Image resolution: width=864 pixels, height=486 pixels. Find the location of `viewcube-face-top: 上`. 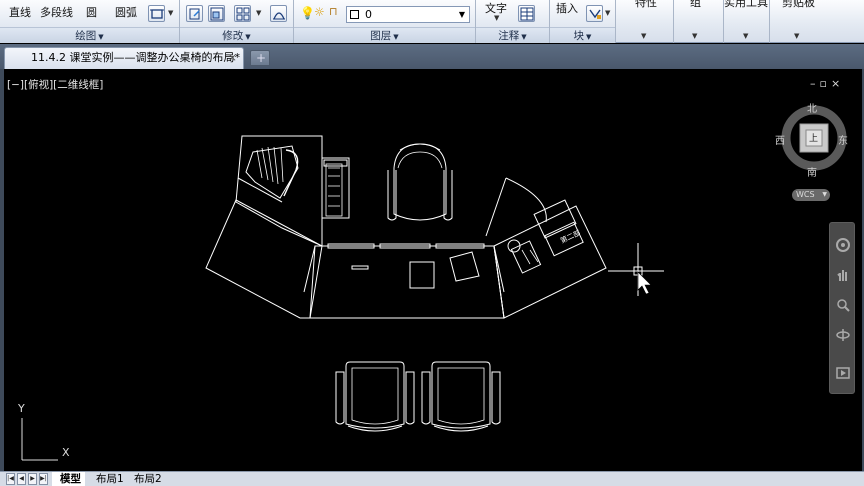

viewcube-face-top: 上 is located at coordinates (813, 137).